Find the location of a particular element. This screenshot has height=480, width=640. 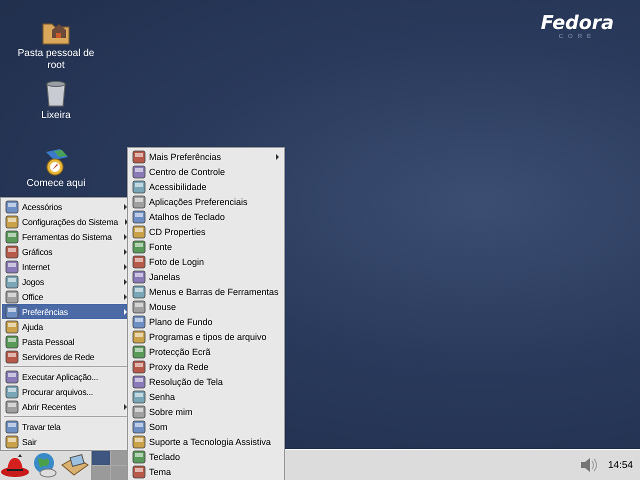

fedora-logo-text: Fedora is located at coordinates (577, 23).